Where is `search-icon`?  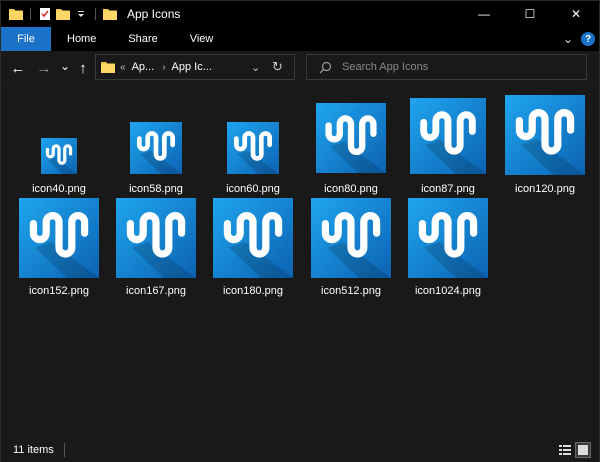
search-icon is located at coordinates (325, 67).